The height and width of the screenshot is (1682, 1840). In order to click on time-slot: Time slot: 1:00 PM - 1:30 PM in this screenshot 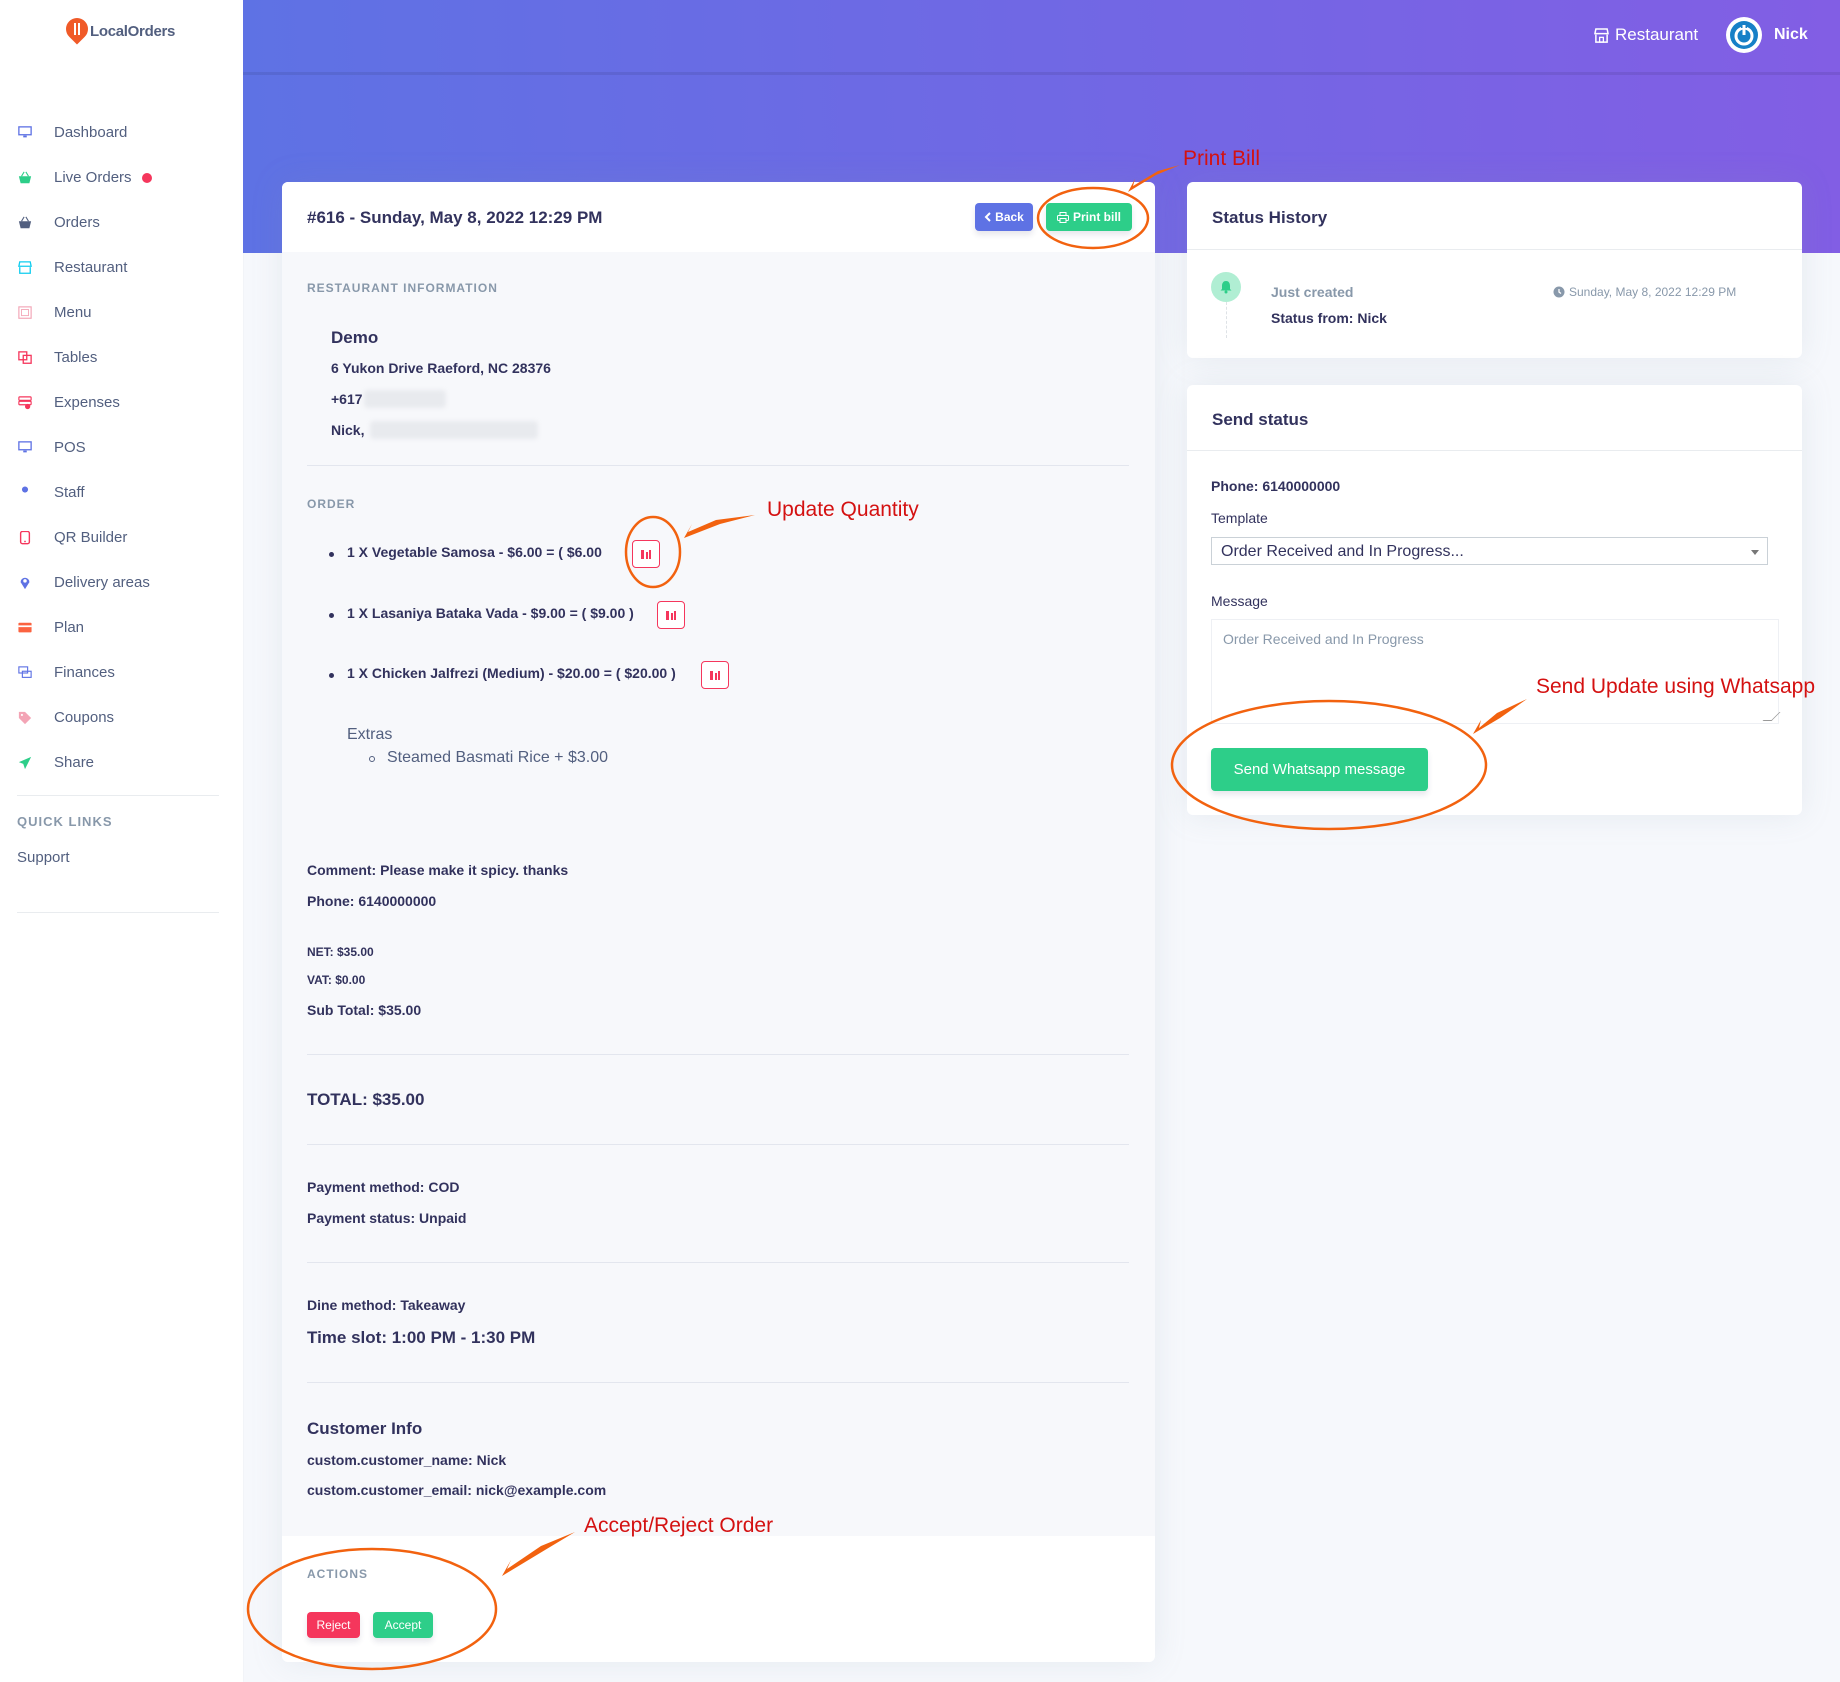, I will do `click(421, 1337)`.